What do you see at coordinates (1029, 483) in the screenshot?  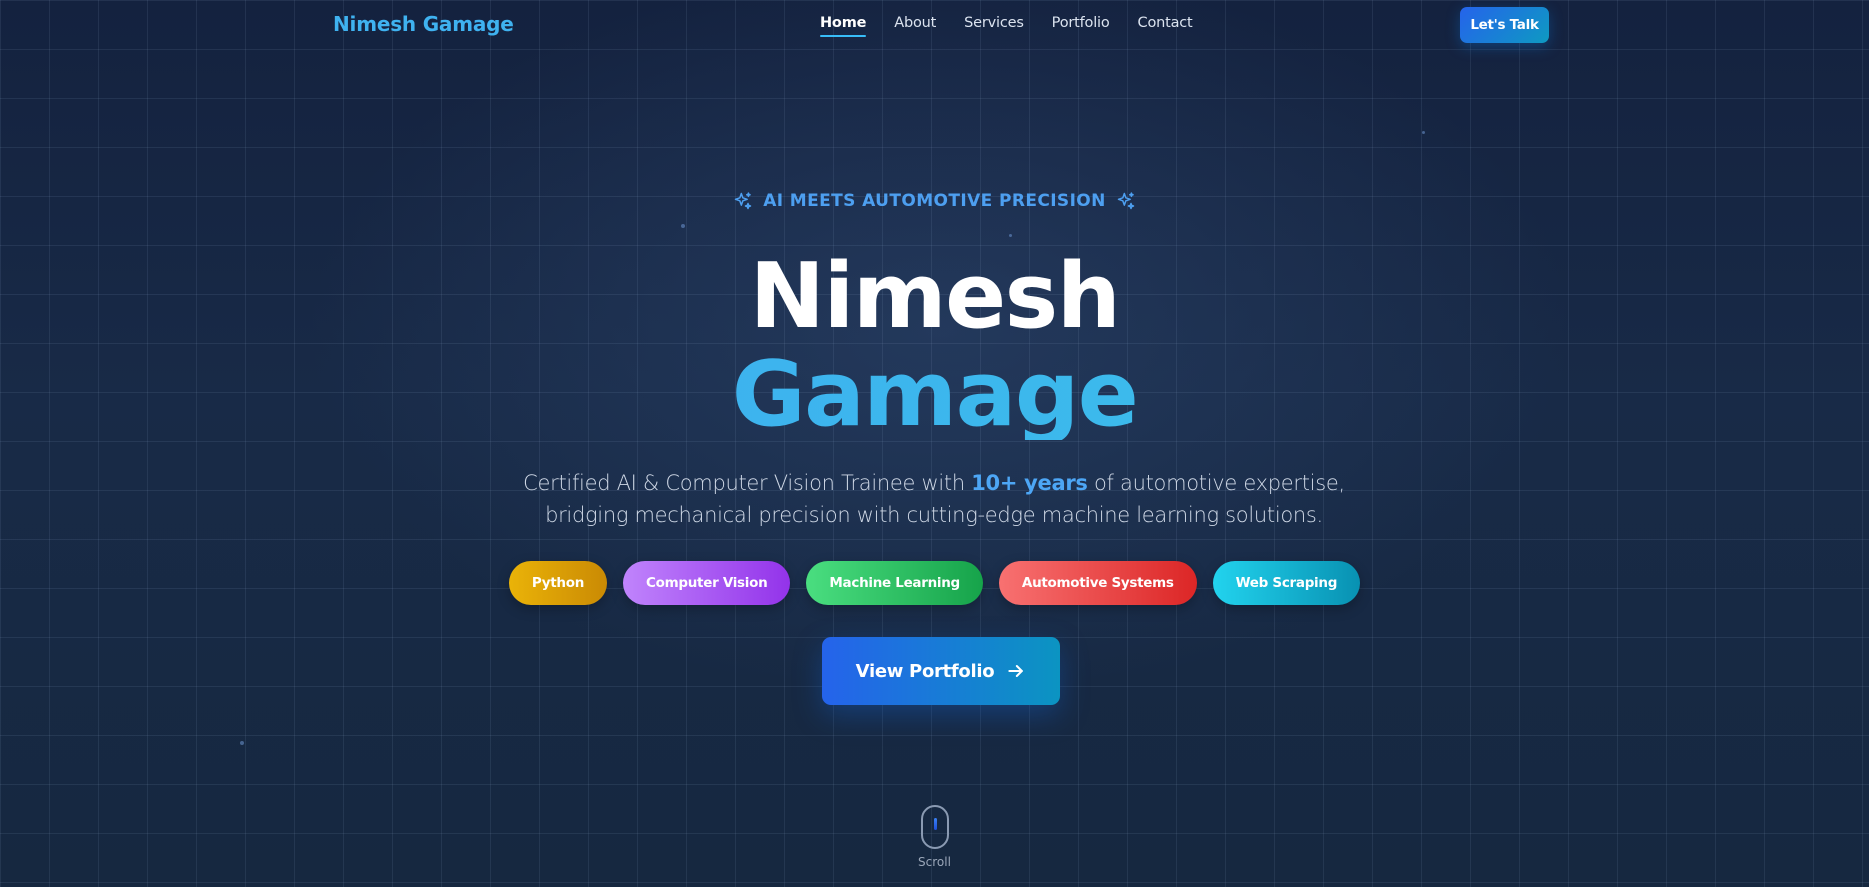 I see `tagline-highlight: 10+ years` at bounding box center [1029, 483].